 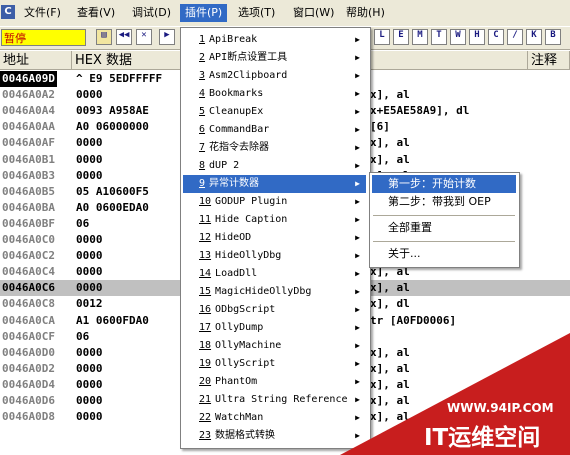 What do you see at coordinates (224, 165) in the screenshot?
I see `plugin-menu-item-label: dUP 2` at bounding box center [224, 165].